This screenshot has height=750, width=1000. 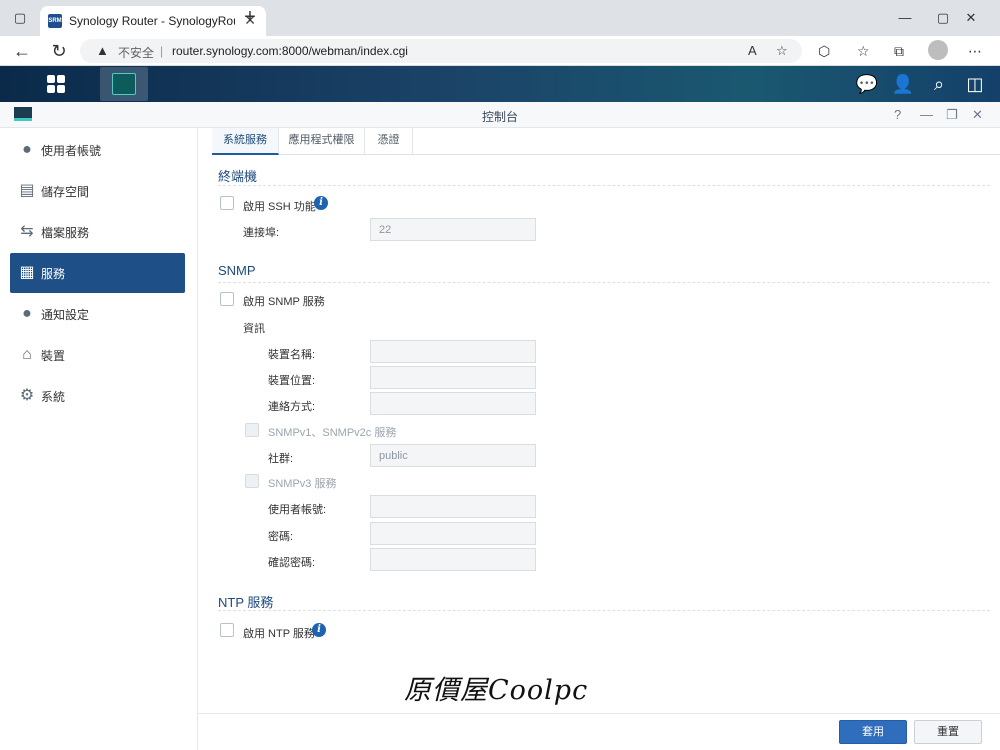 I want to click on back-icon: ←, so click(x=22, y=51).